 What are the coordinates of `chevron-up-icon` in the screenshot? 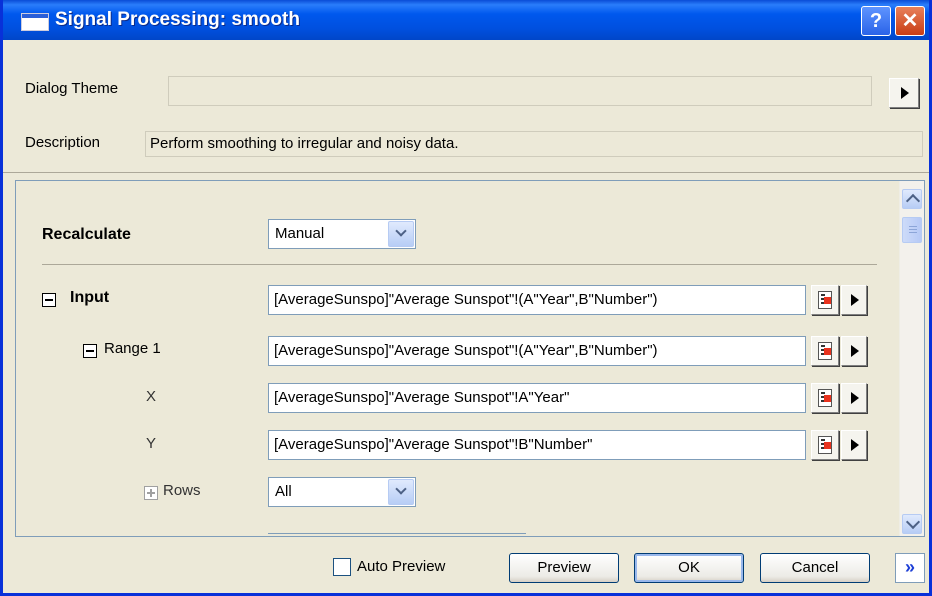 It's located at (913, 201).